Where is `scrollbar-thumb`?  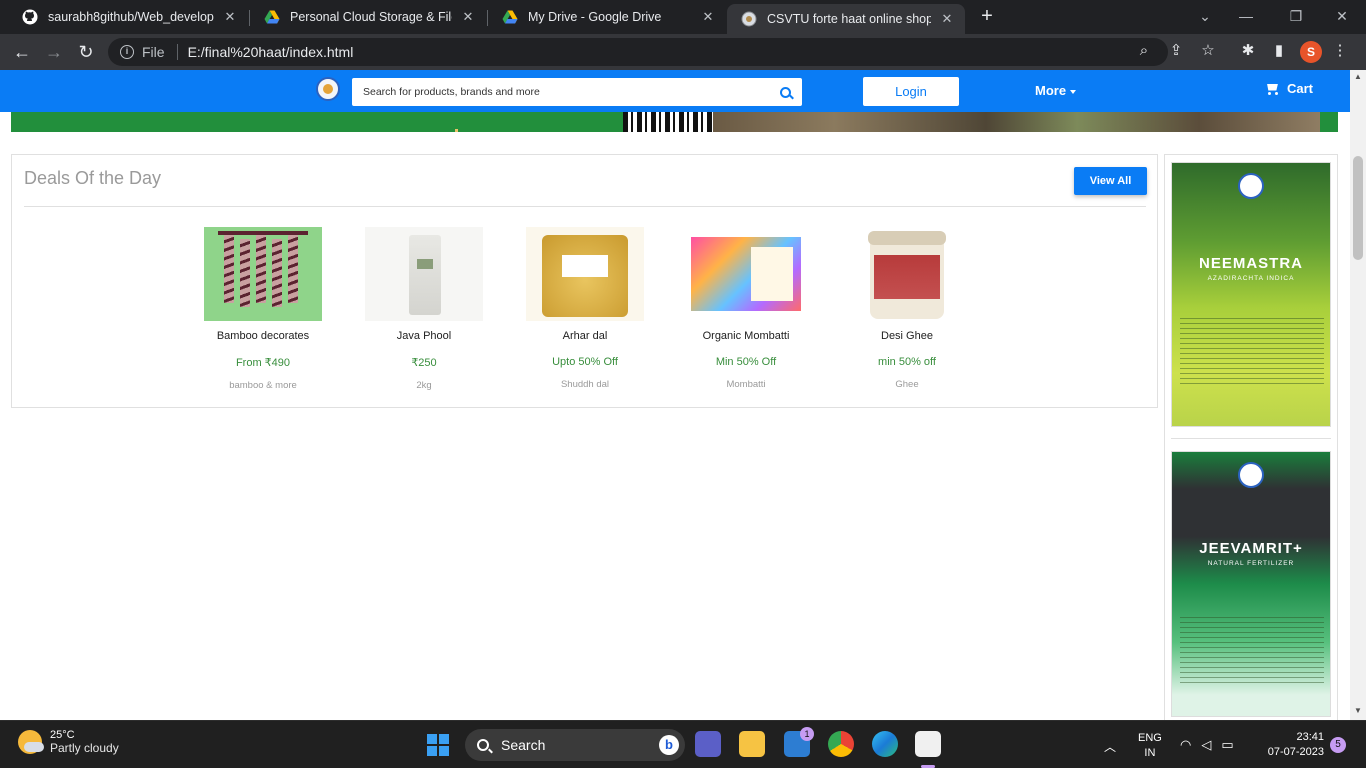 scrollbar-thumb is located at coordinates (1358, 208).